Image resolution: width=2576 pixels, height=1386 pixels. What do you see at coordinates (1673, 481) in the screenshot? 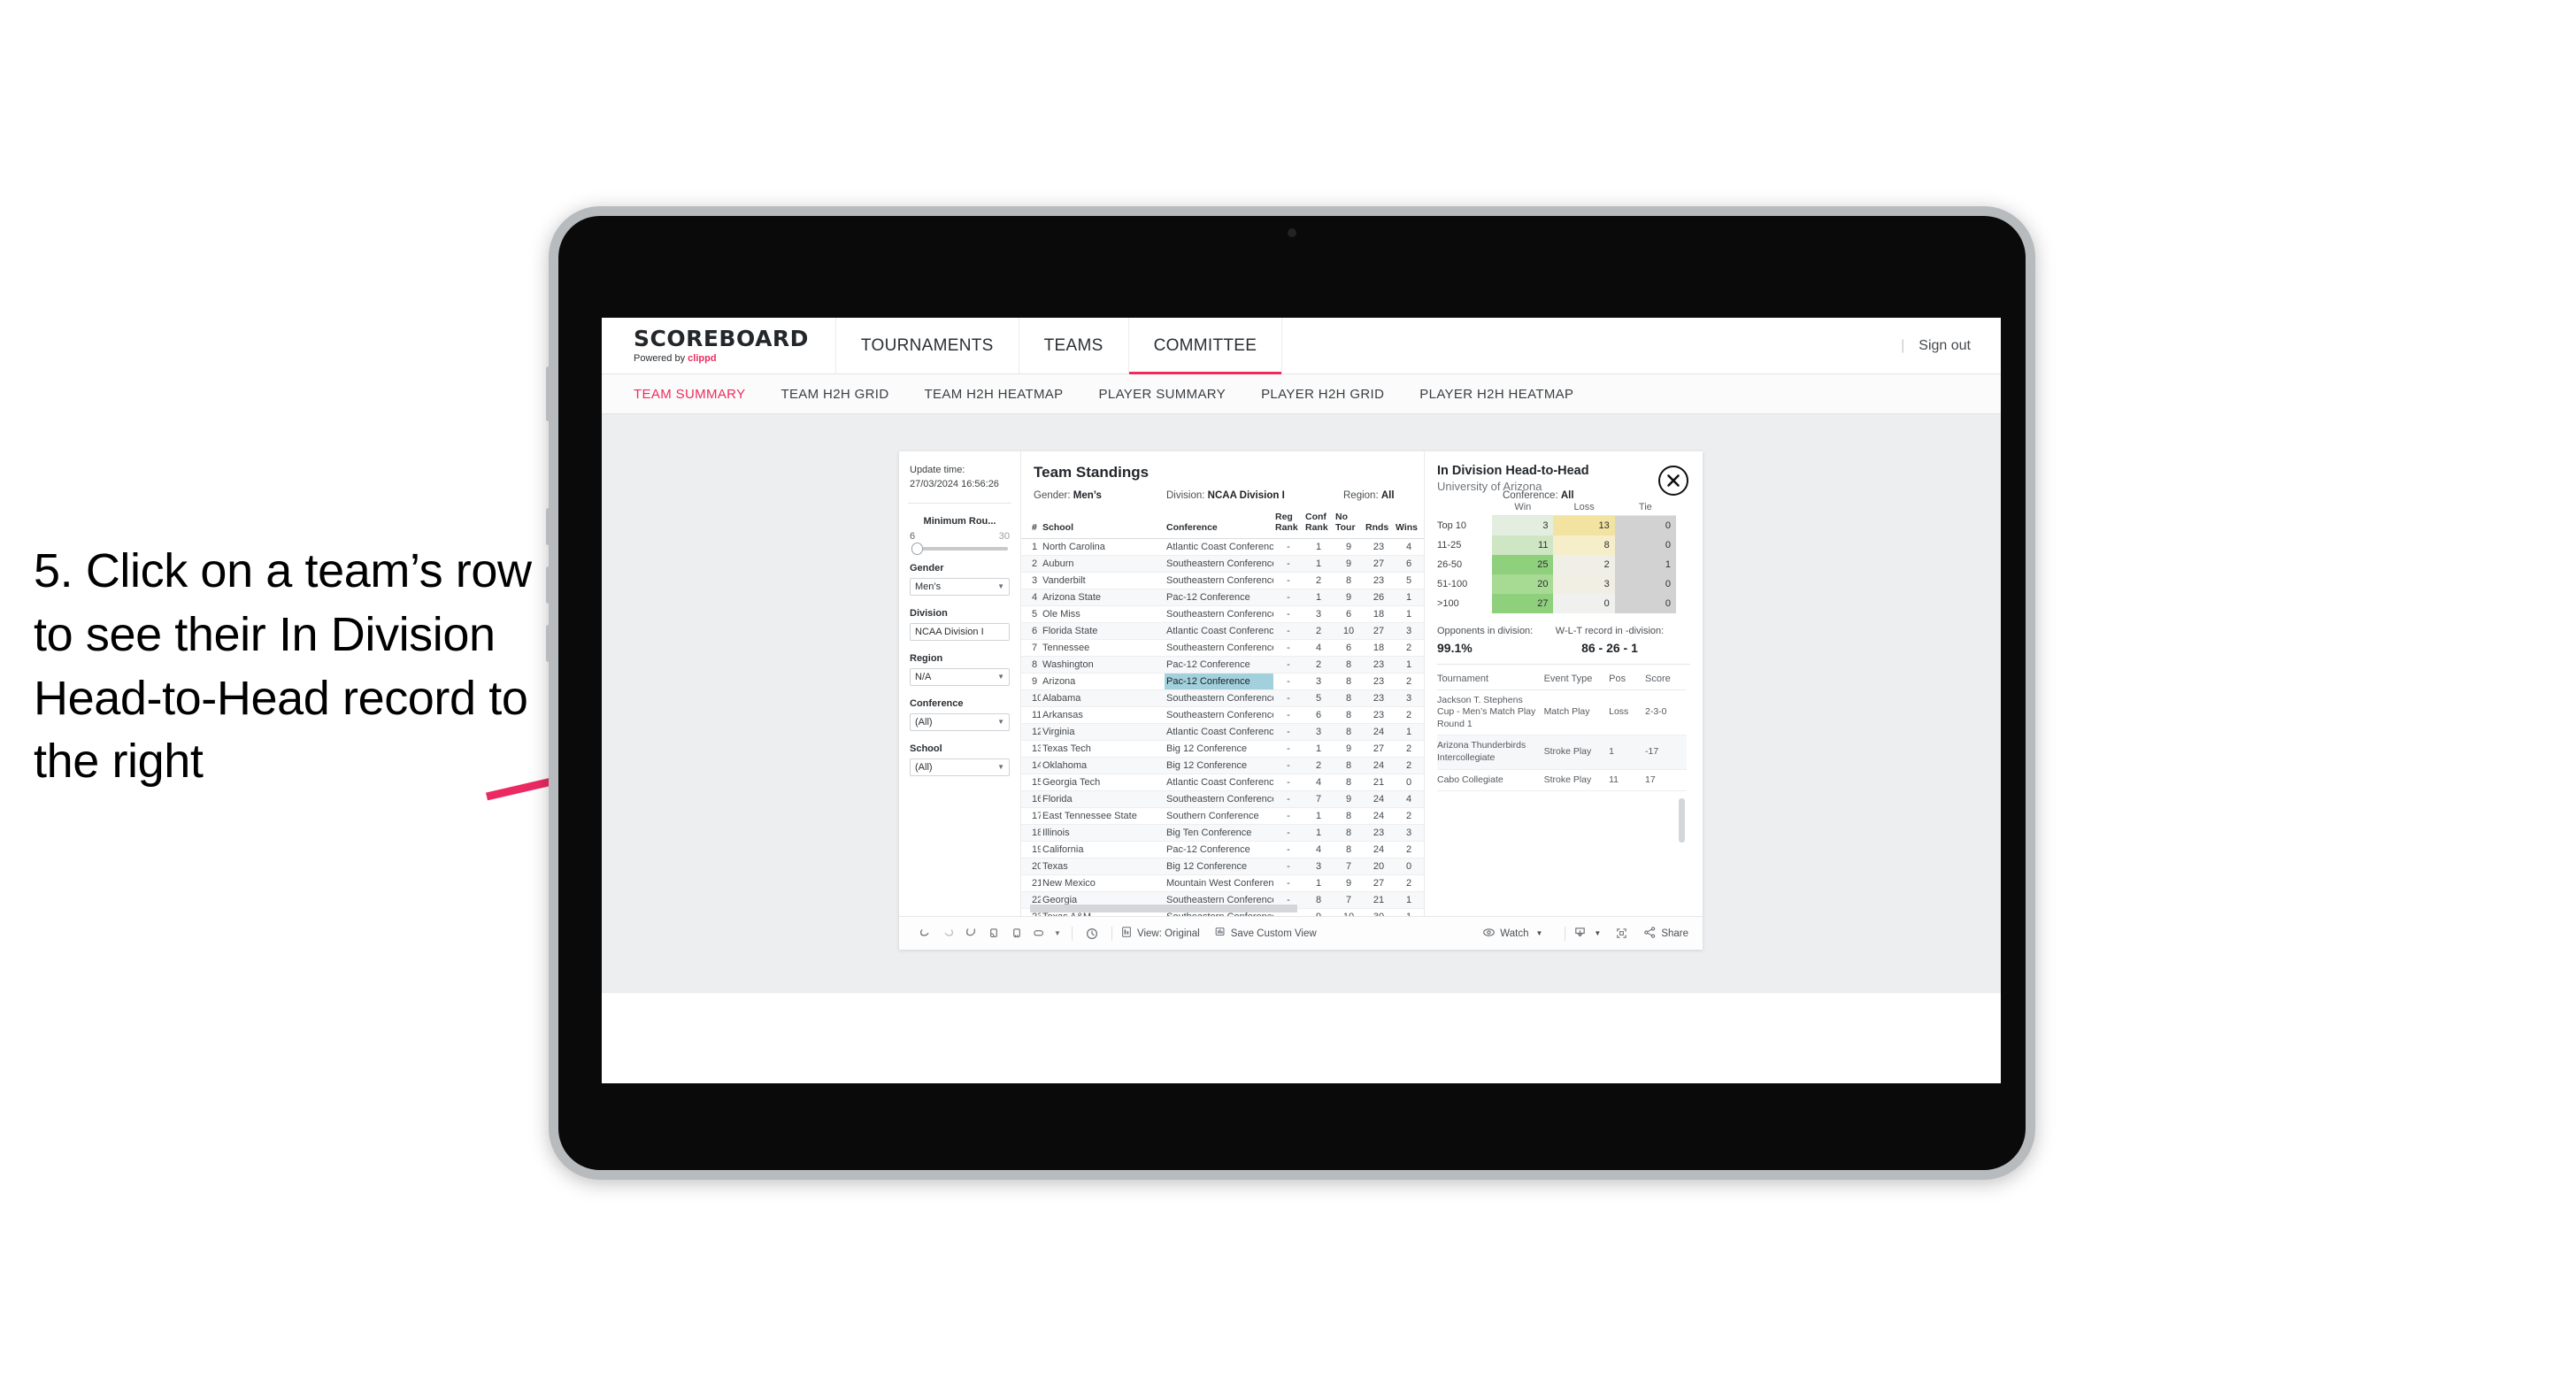
I see `close-circle-icon` at bounding box center [1673, 481].